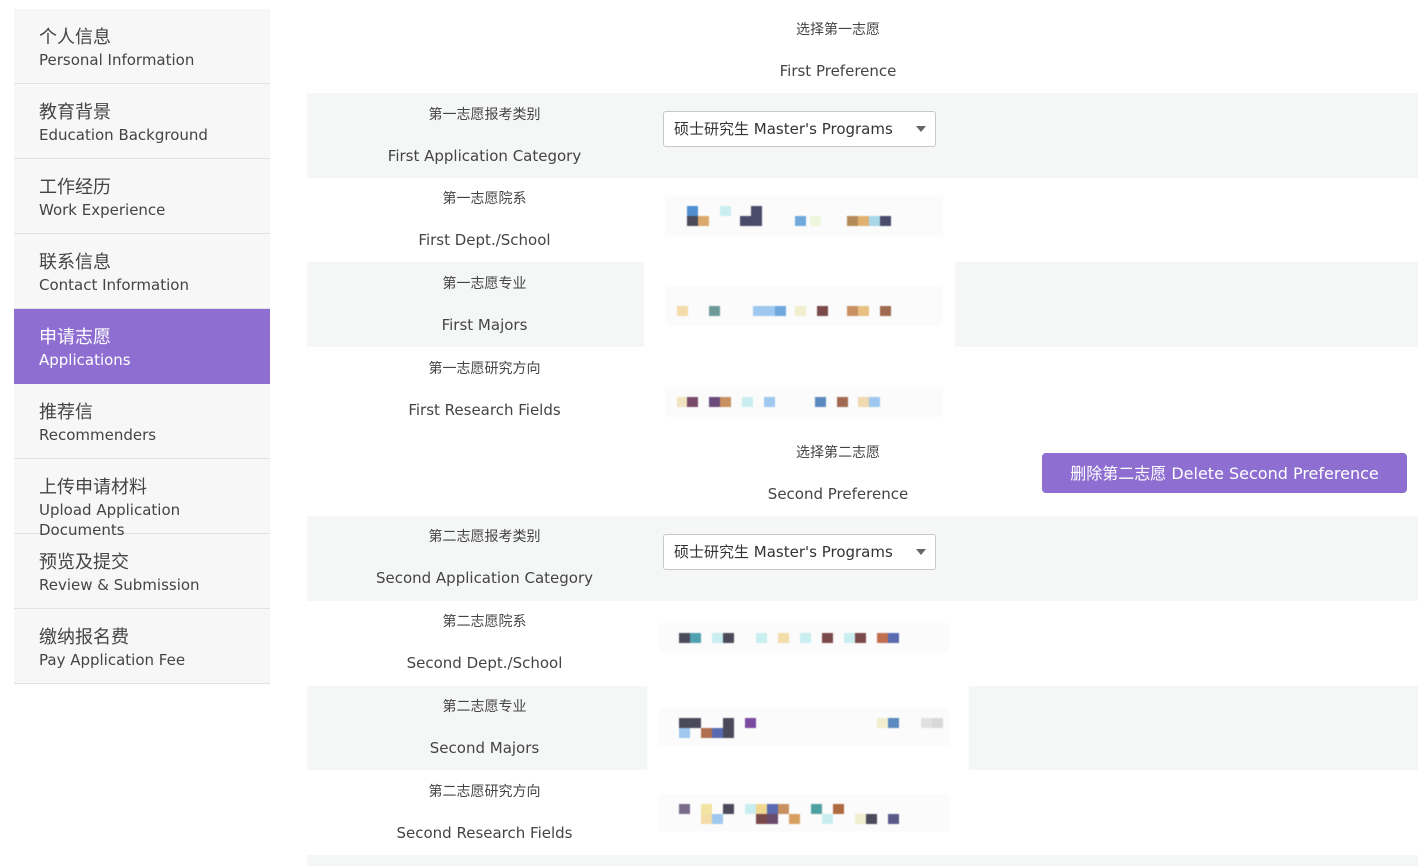 The image size is (1418, 866). Describe the element at coordinates (484, 727) in the screenshot. I see `second-major-label: 第二志愿专业 Second Majors` at that location.